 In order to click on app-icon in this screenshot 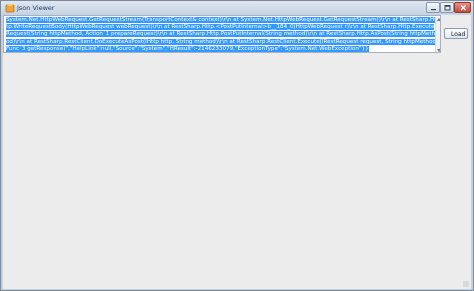, I will do `click(10, 8)`.